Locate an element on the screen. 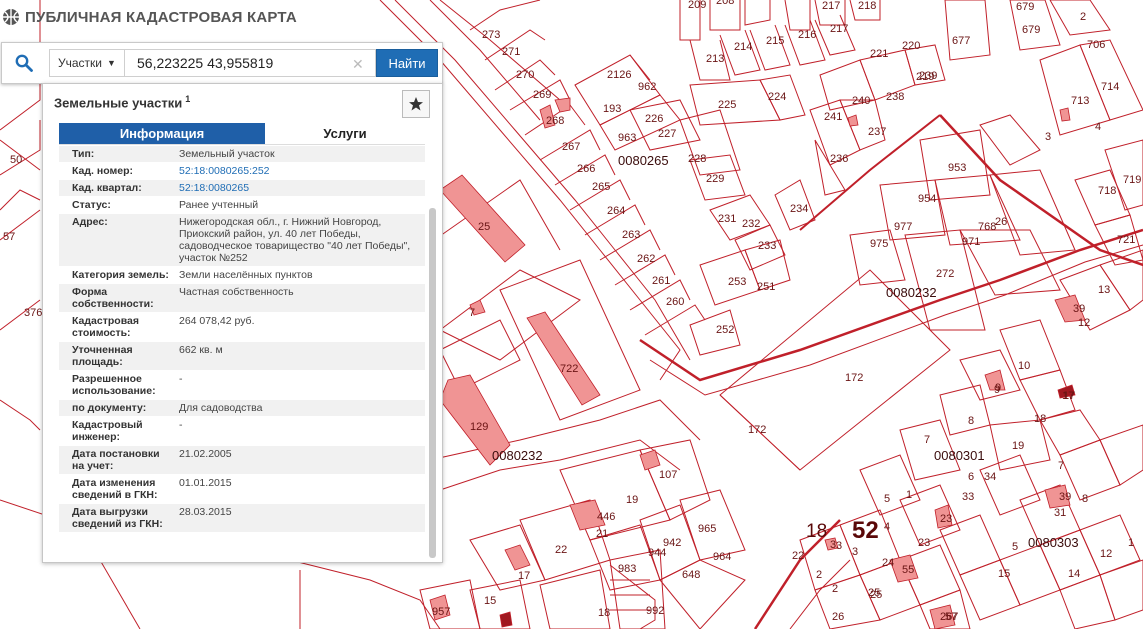 This screenshot has height=629, width=1143. app-header: ПУБЛИЧНАЯ КАДАСТРОВАЯ КАРТА is located at coordinates (148, 17).